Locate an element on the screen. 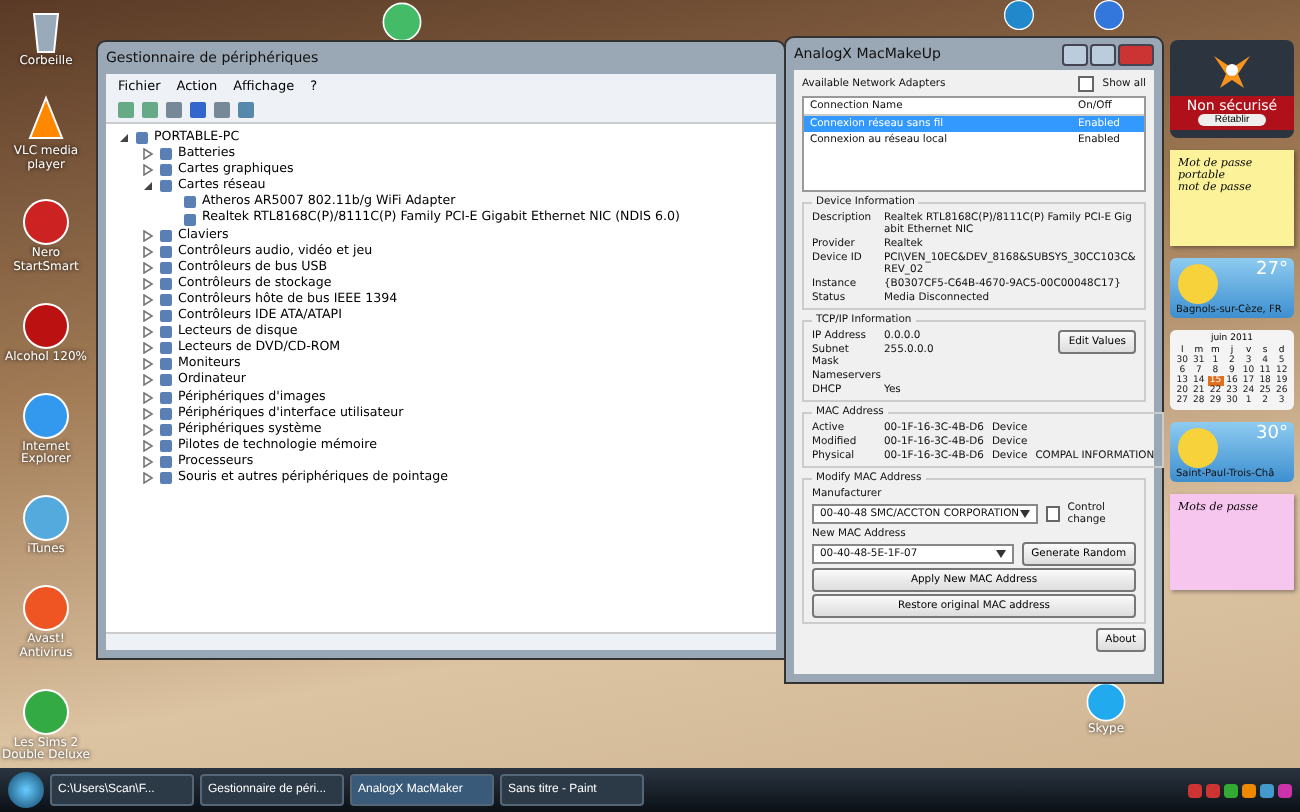 This screenshot has width=1300, height=812. temperature: 27° is located at coordinates (1272, 270).